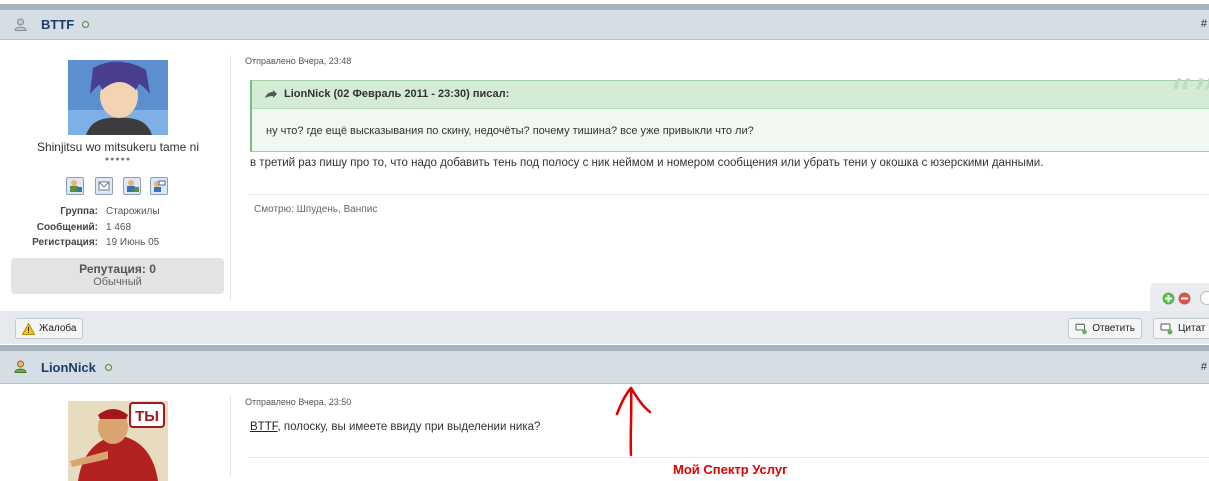  I want to click on rate-up-icon, so click(1168, 298).